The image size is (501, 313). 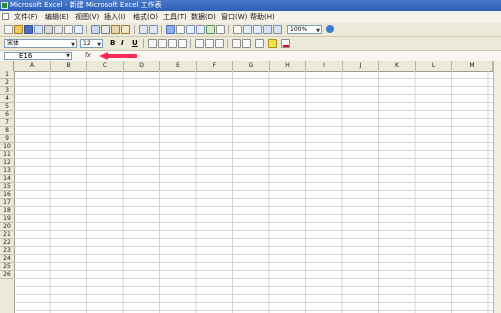 What do you see at coordinates (105, 66) in the screenshot?
I see `column-header: C` at bounding box center [105, 66].